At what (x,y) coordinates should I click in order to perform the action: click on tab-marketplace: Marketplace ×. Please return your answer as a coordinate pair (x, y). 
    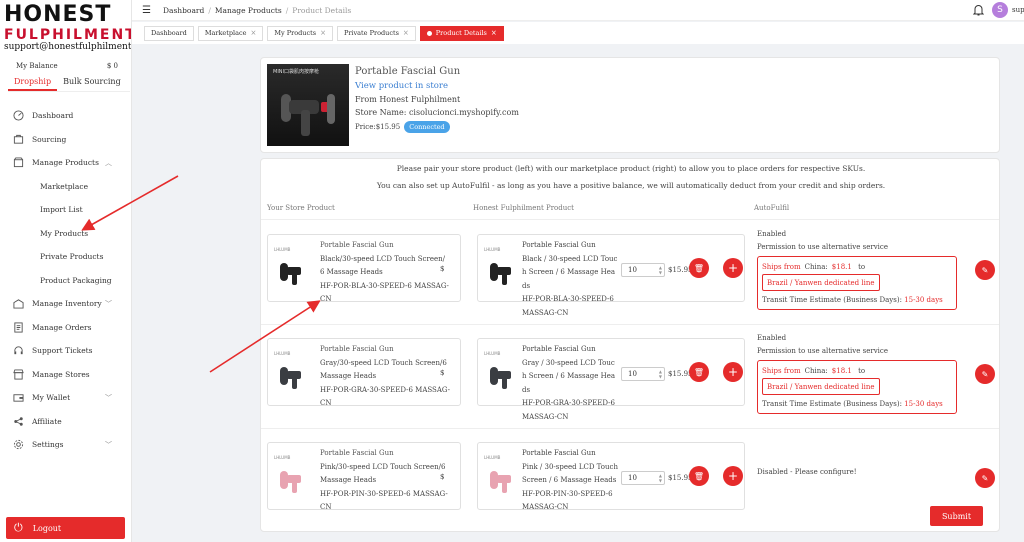
    Looking at the image, I should click on (230, 33).